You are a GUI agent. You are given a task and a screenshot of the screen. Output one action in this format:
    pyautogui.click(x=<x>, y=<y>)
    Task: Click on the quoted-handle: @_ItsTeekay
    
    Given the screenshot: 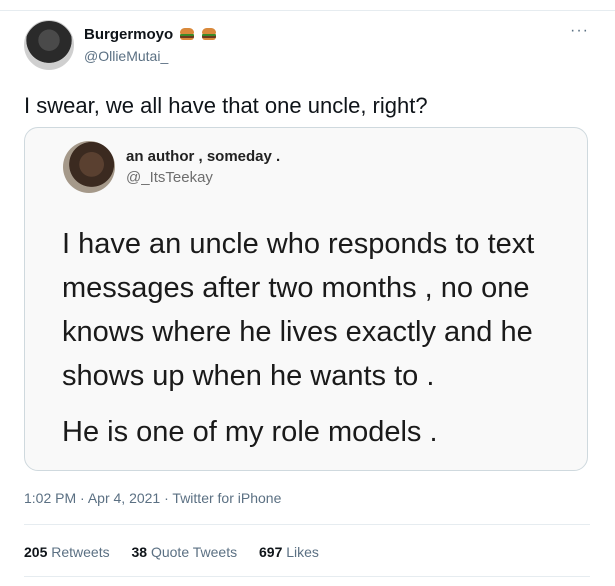 What is the action you would take?
    pyautogui.click(x=169, y=177)
    